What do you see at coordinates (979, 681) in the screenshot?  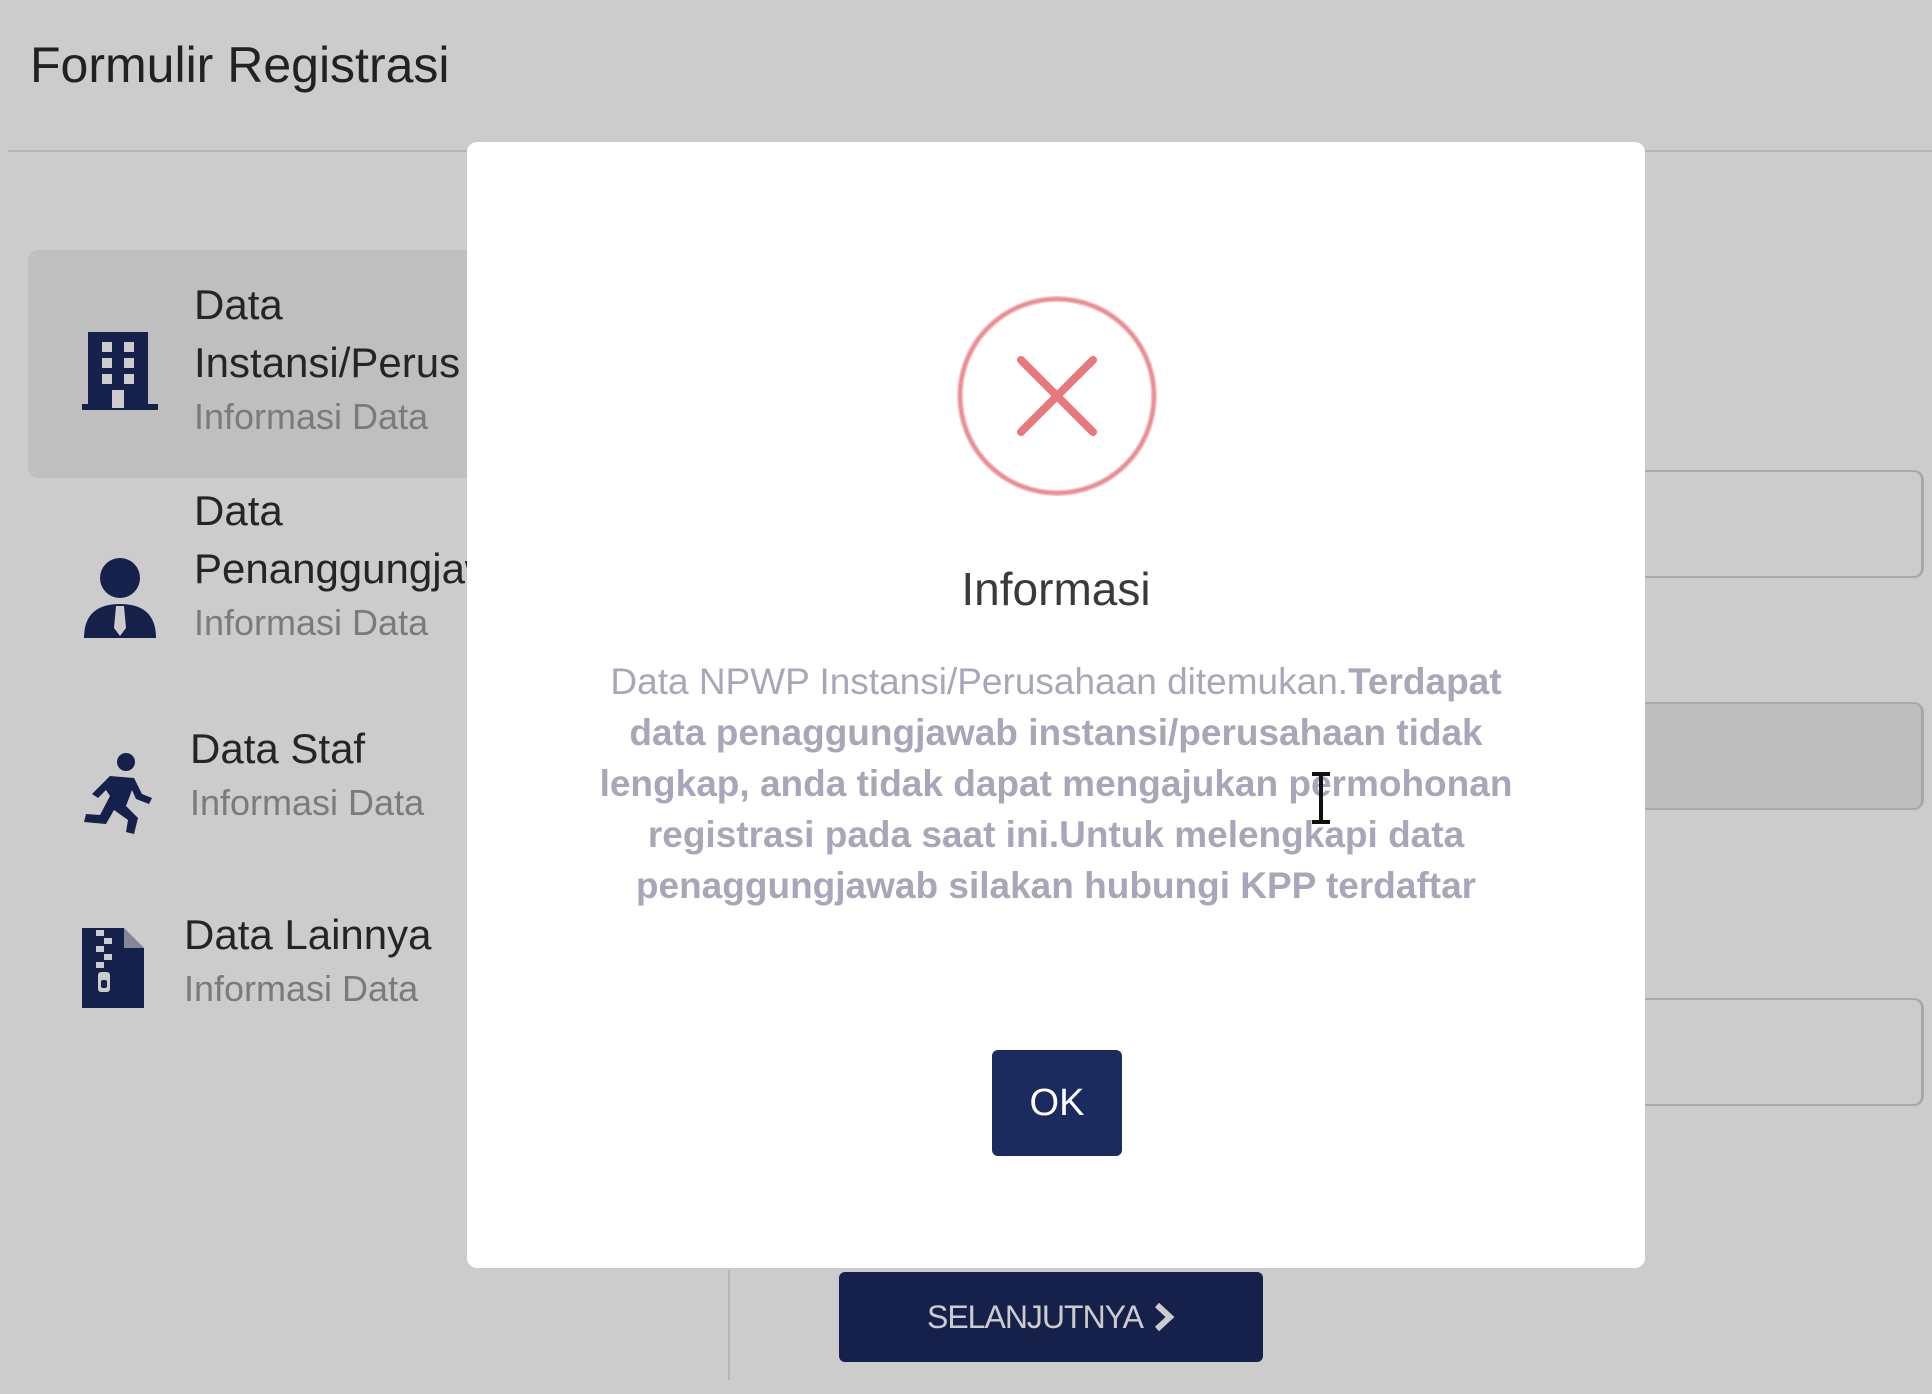 I see `message-plain: Data NPWP Instansi/Perusahaan ditemukan.` at bounding box center [979, 681].